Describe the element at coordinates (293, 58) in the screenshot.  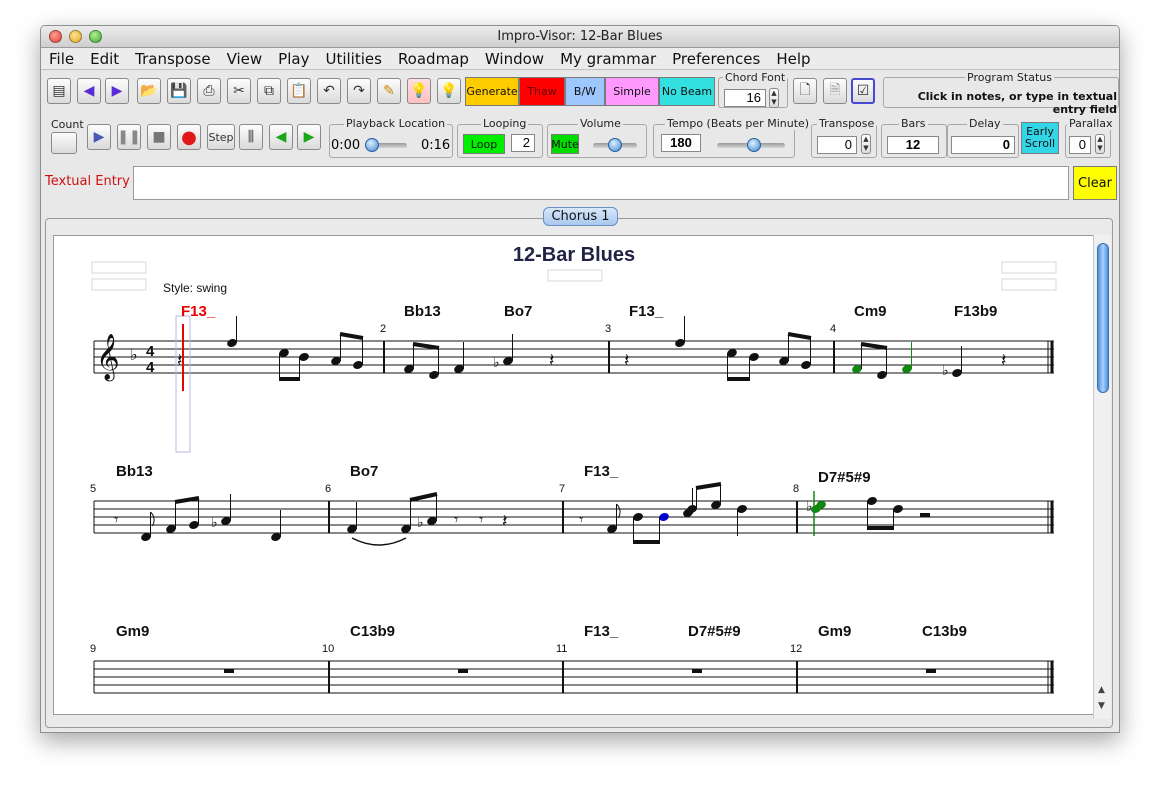
I see `menu-play: Play` at that location.